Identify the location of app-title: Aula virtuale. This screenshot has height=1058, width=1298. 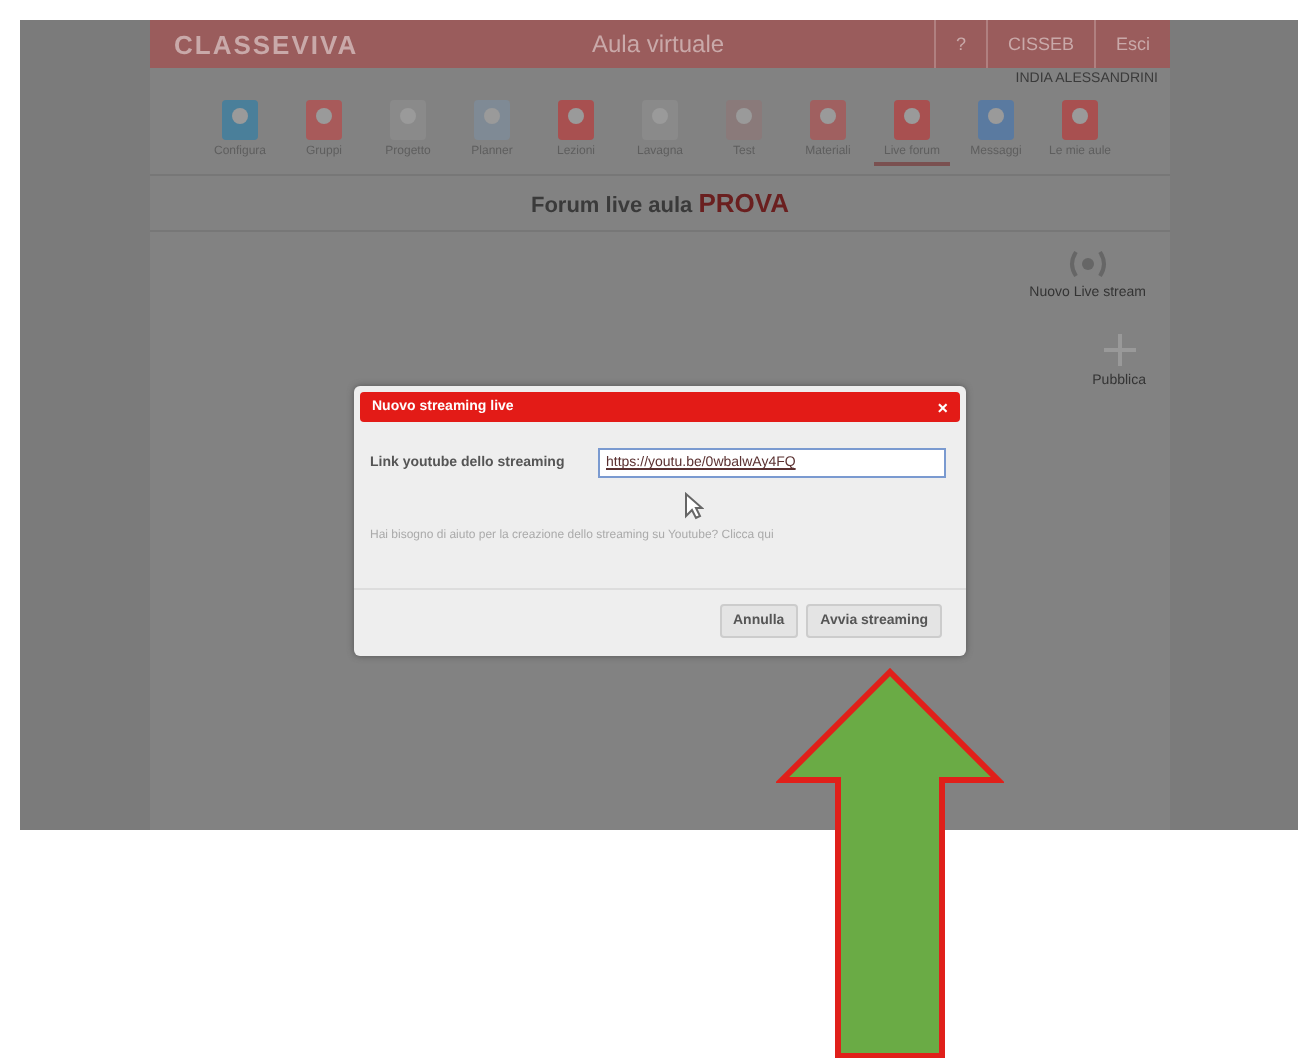
(658, 44).